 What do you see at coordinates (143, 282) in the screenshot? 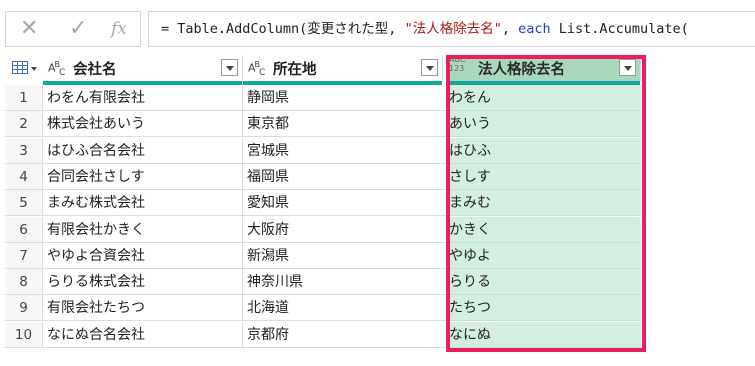
I see `cell-company: らりる株式会社` at bounding box center [143, 282].